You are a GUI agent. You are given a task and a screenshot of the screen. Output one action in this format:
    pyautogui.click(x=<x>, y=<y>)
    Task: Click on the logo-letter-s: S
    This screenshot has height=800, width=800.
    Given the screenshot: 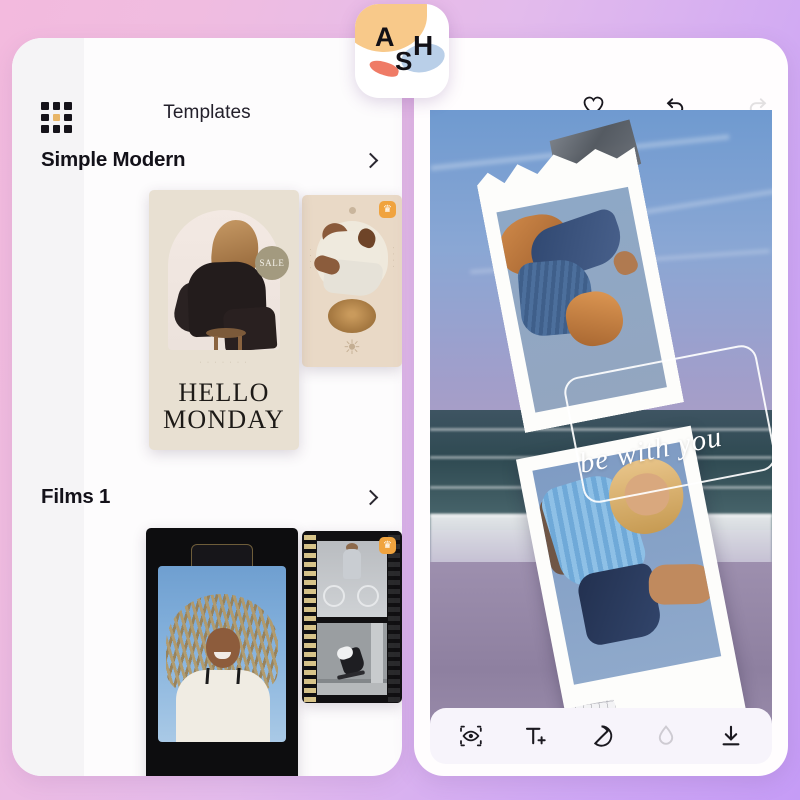 What is the action you would take?
    pyautogui.click(x=404, y=61)
    